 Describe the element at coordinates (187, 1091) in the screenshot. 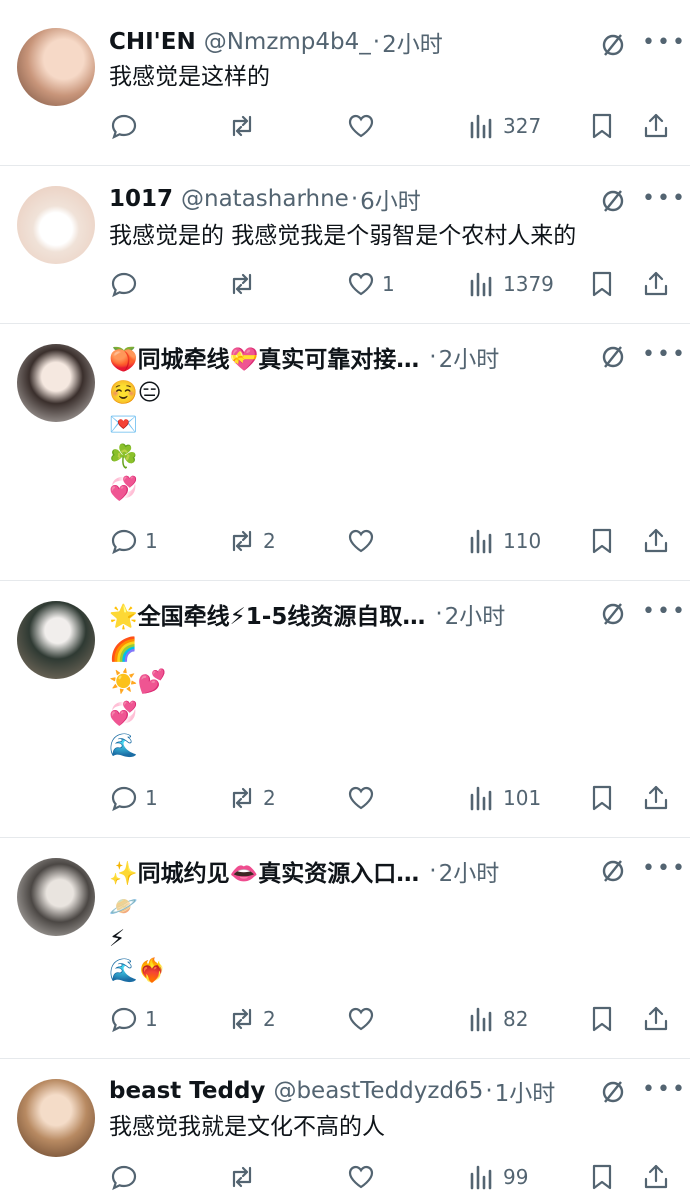

I see `display-name: beast Teddy` at that location.